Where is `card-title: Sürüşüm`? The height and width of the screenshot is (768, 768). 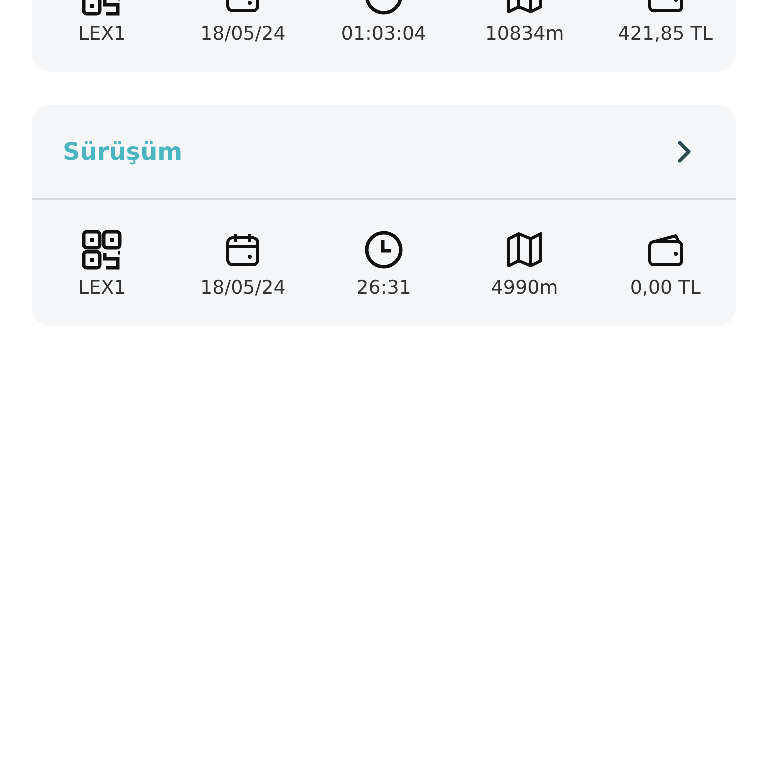 card-title: Sürüşüm is located at coordinates (123, 152).